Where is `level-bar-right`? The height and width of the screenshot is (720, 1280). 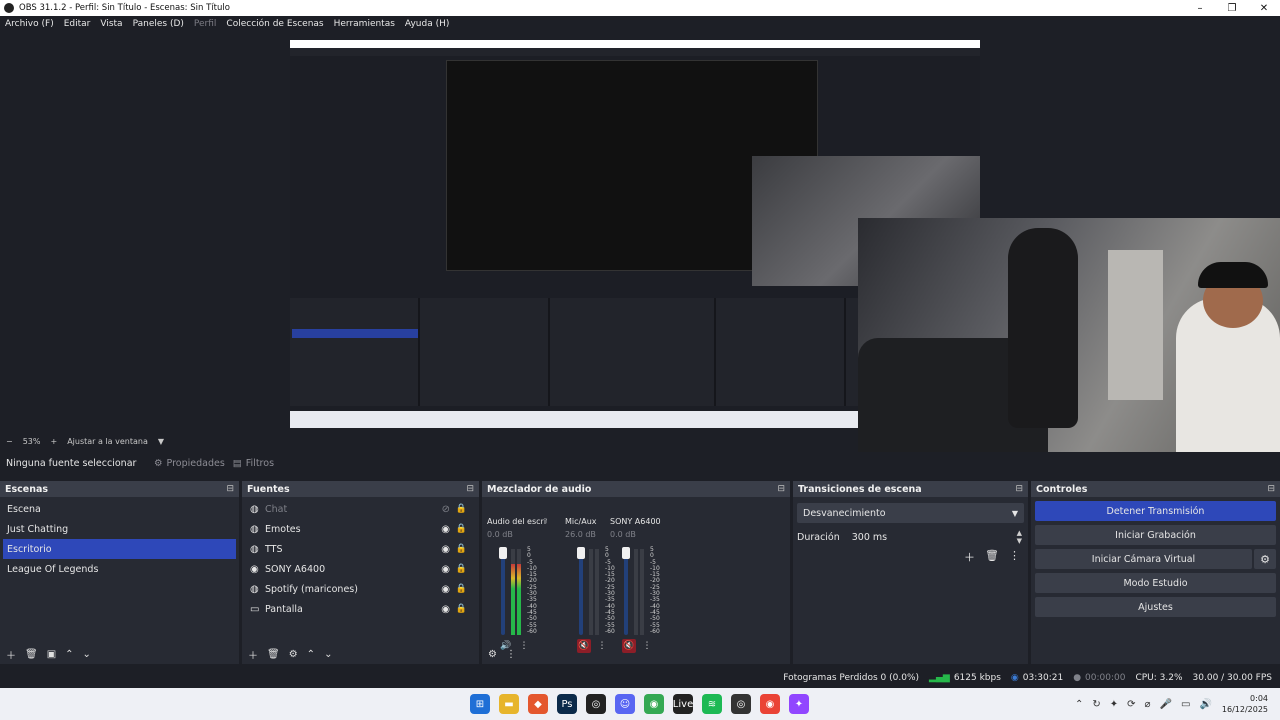 level-bar-right is located at coordinates (642, 592).